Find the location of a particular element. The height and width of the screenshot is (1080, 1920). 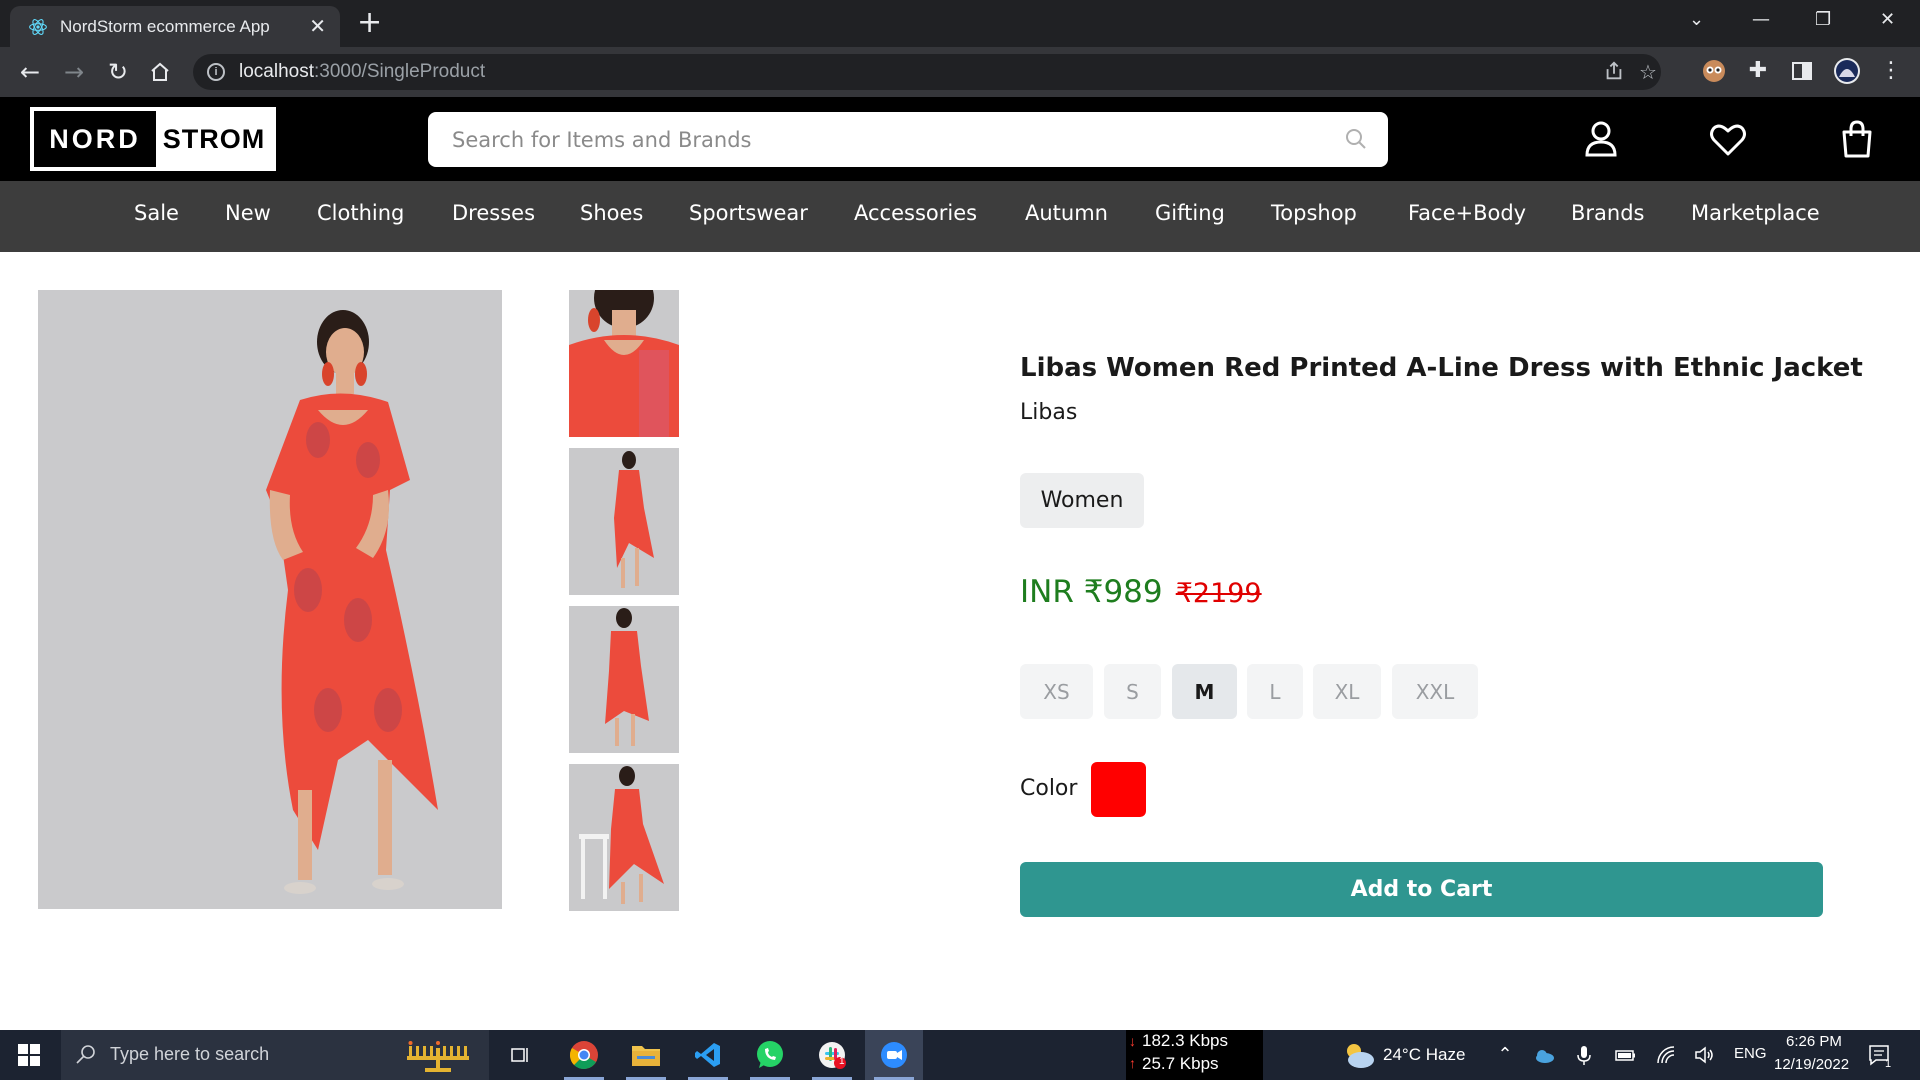

chrome-taskbar-icon is located at coordinates (584, 1055).